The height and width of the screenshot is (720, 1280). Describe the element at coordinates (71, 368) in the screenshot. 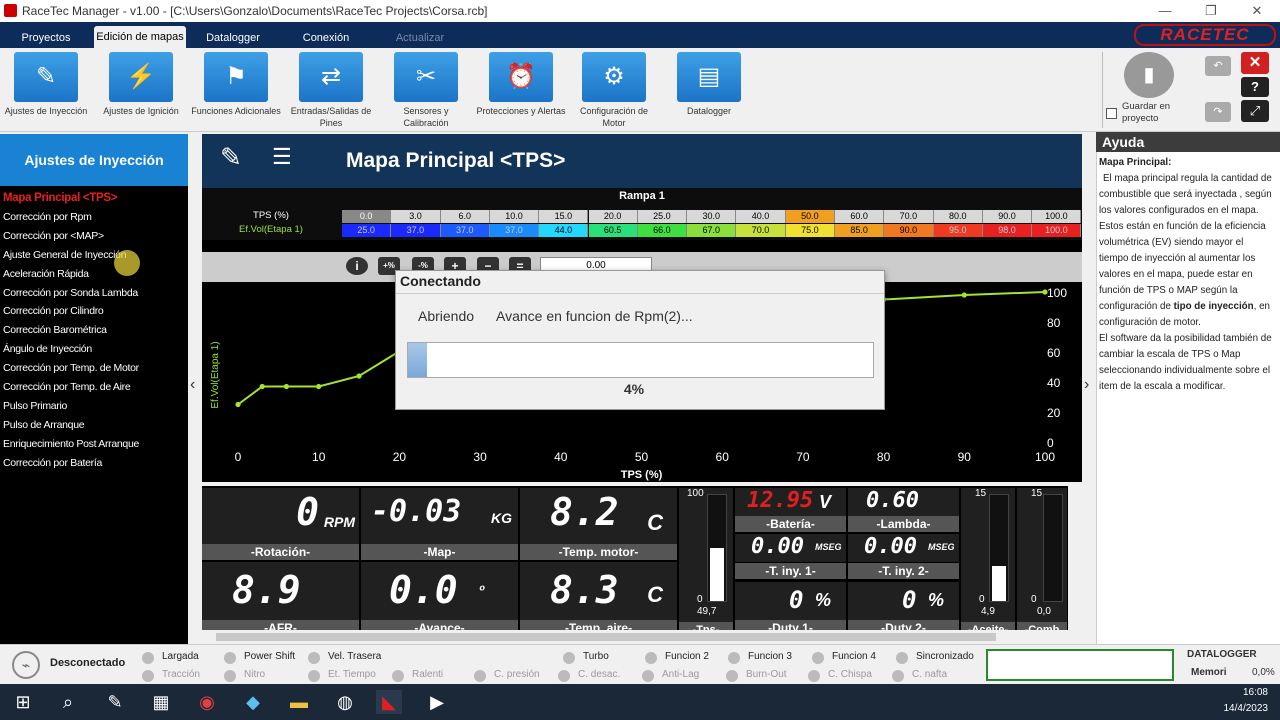

I see `left-panel-item: Corrección por Temp. de Motor` at that location.